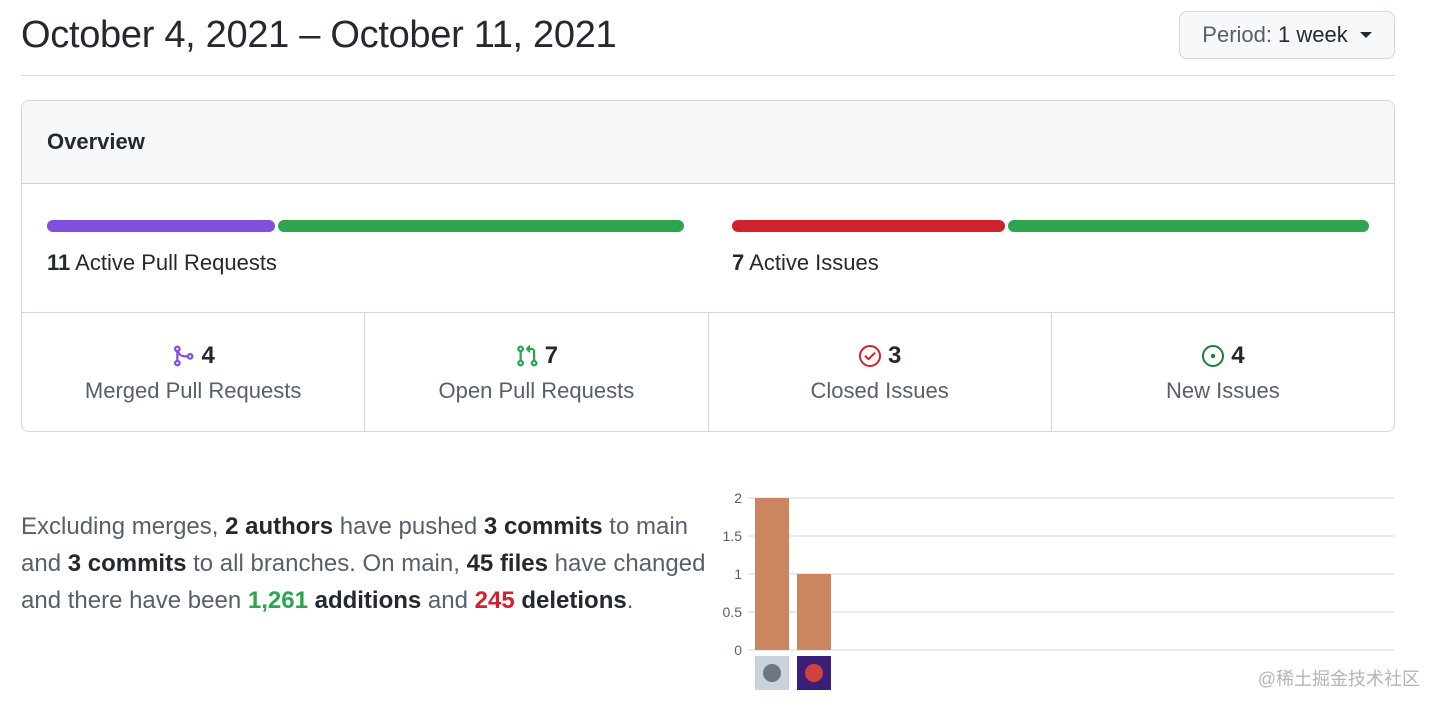 This screenshot has height=711, width=1440. What do you see at coordinates (59, 262) in the screenshot?
I see `active-pr-count: 11` at bounding box center [59, 262].